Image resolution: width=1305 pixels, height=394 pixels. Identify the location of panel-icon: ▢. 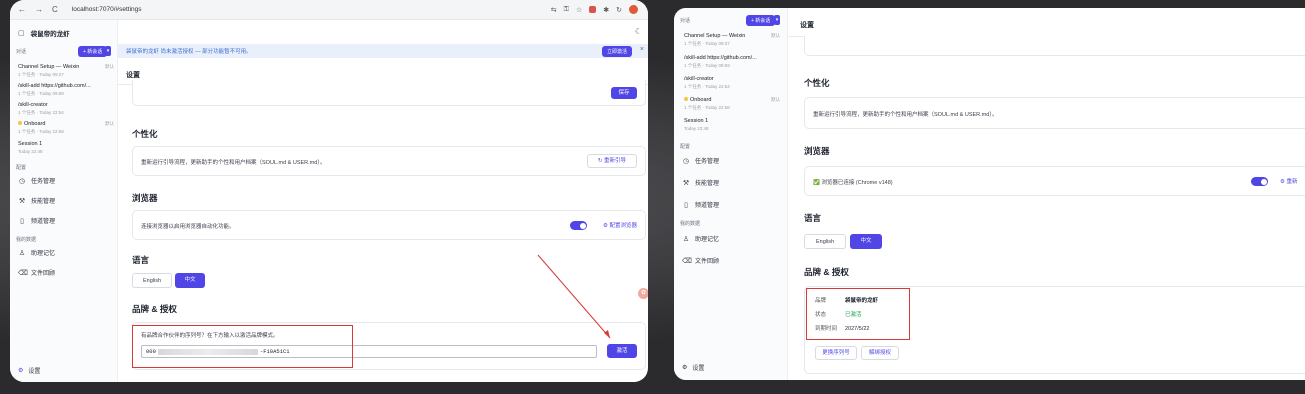
(21, 33).